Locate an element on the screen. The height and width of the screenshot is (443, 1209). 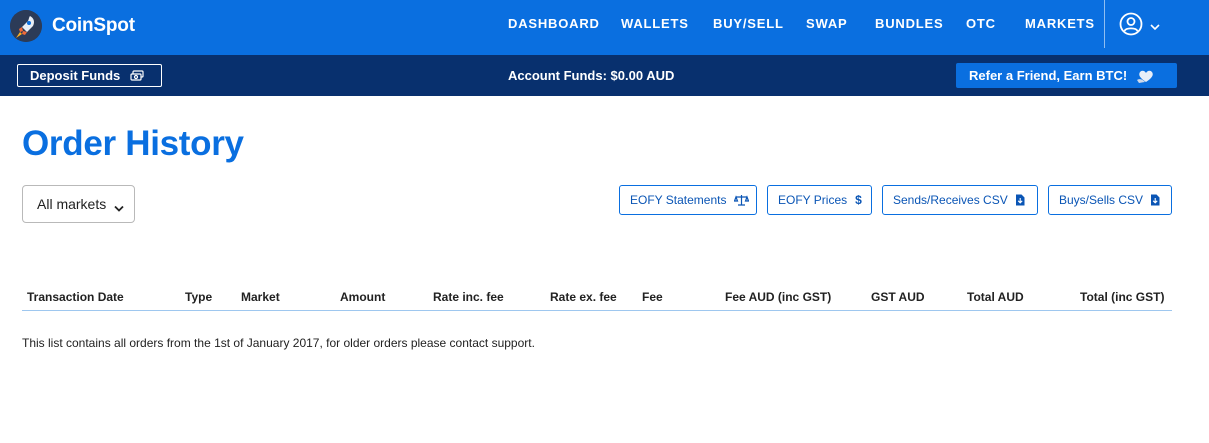
dollar-icon: $ is located at coordinates (858, 200).